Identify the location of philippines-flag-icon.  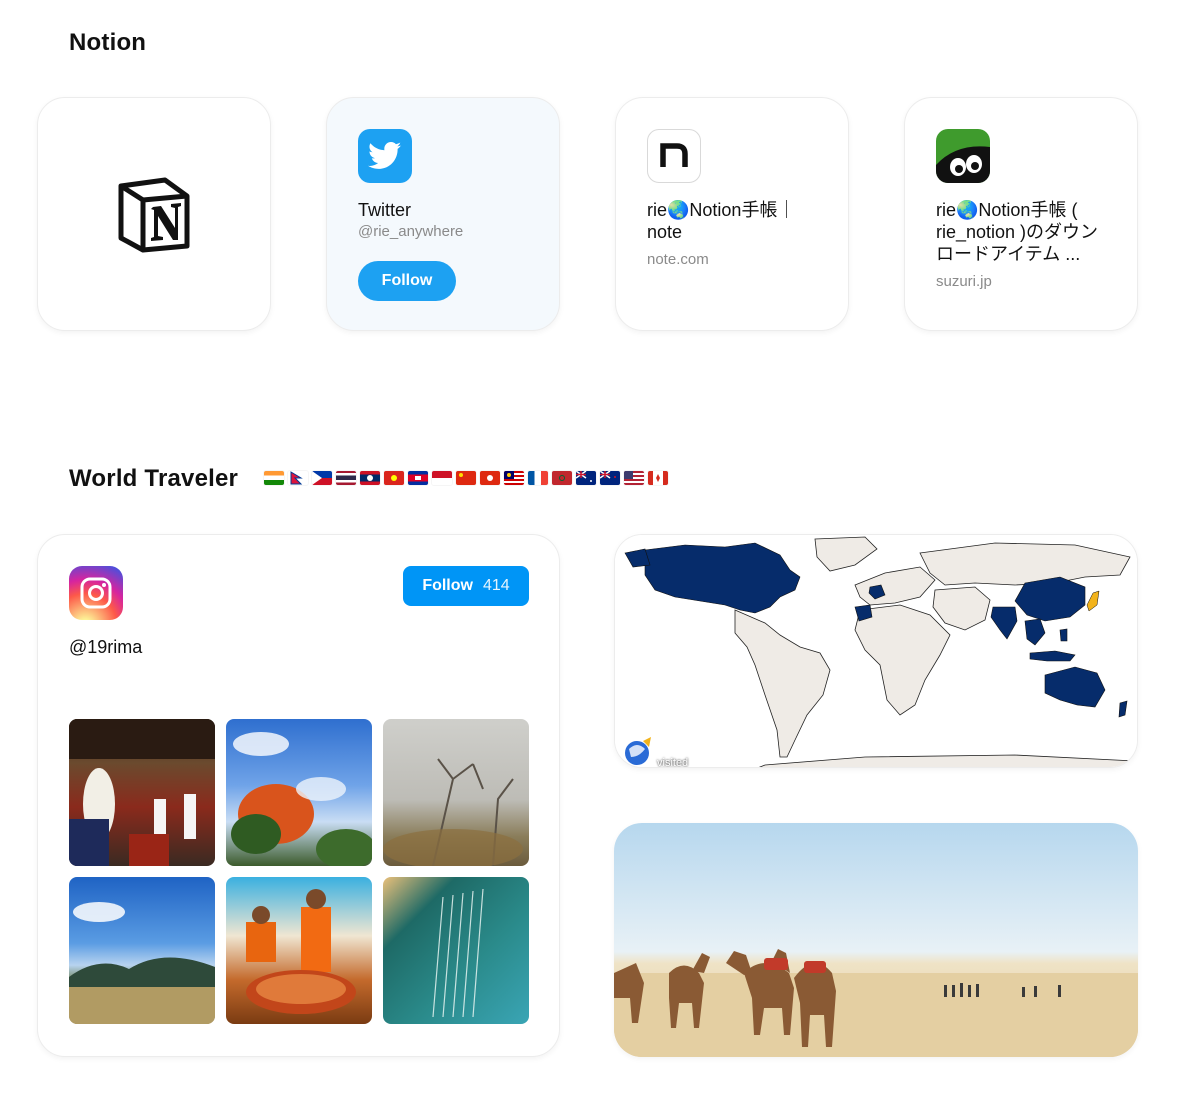
(322, 478).